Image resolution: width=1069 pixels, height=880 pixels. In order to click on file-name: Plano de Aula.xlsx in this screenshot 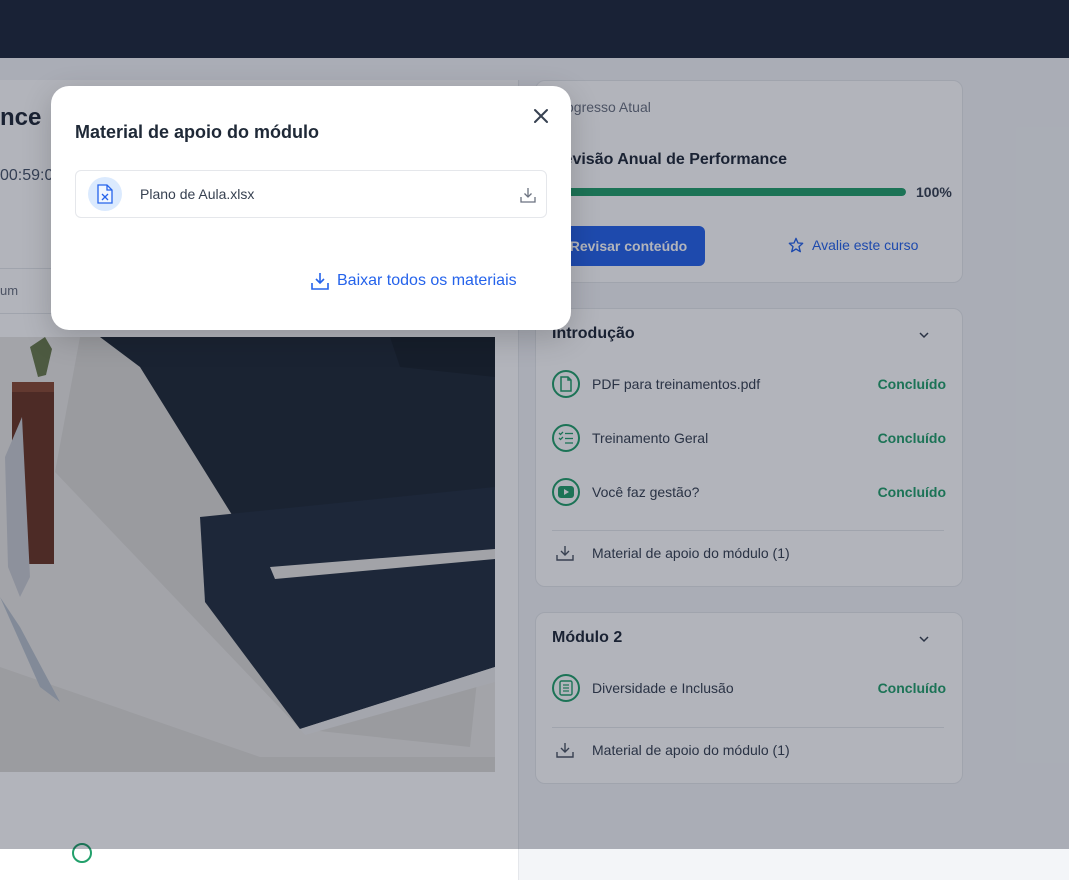, I will do `click(197, 194)`.